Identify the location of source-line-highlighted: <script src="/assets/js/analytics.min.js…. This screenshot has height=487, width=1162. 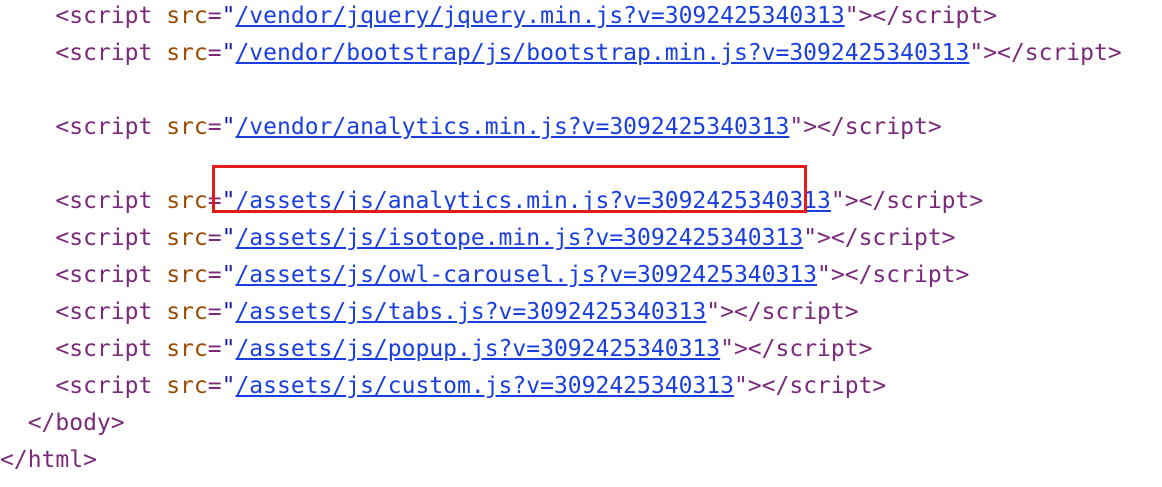
(491, 201).